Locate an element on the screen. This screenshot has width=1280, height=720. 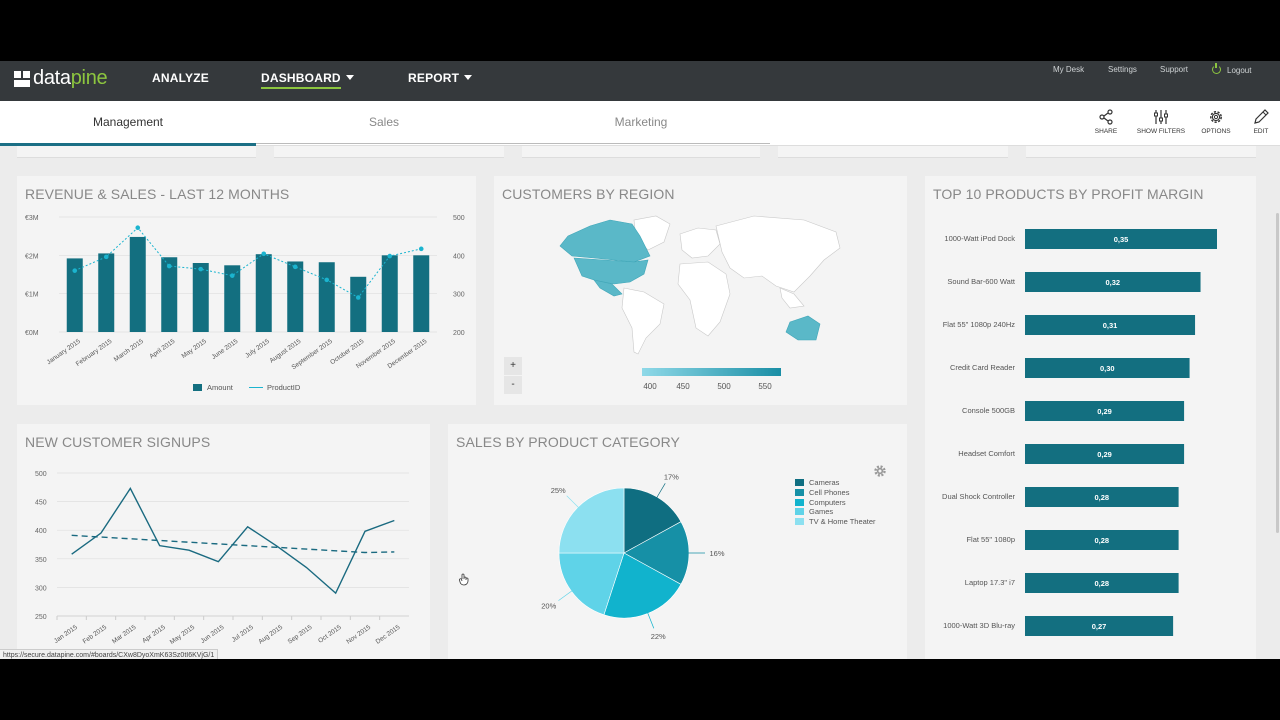
x-tick-label: July 2015 is located at coordinates (257, 349).